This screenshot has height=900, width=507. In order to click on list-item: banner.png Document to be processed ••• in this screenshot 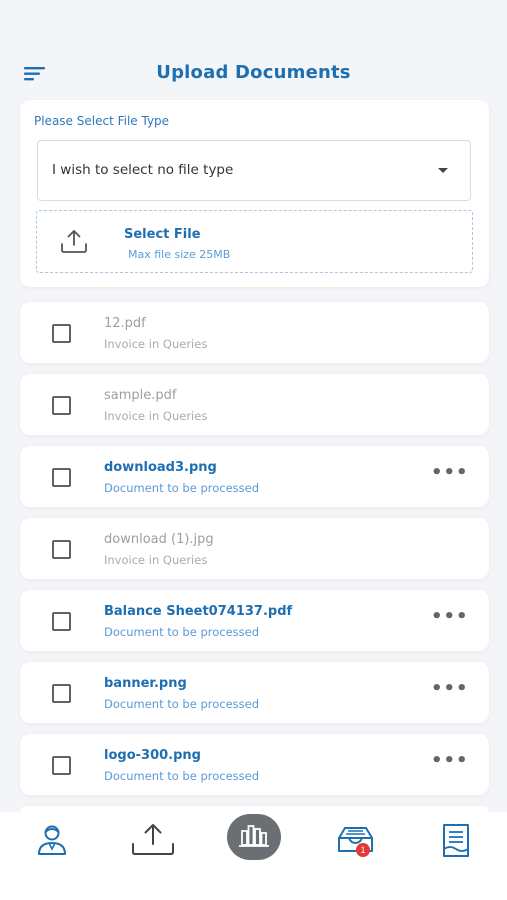, I will do `click(254, 692)`.